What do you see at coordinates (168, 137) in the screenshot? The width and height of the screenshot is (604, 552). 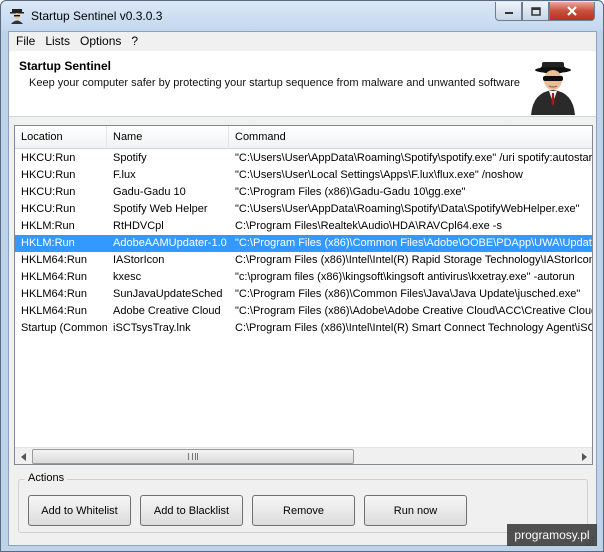 I see `column-header-name: Name` at bounding box center [168, 137].